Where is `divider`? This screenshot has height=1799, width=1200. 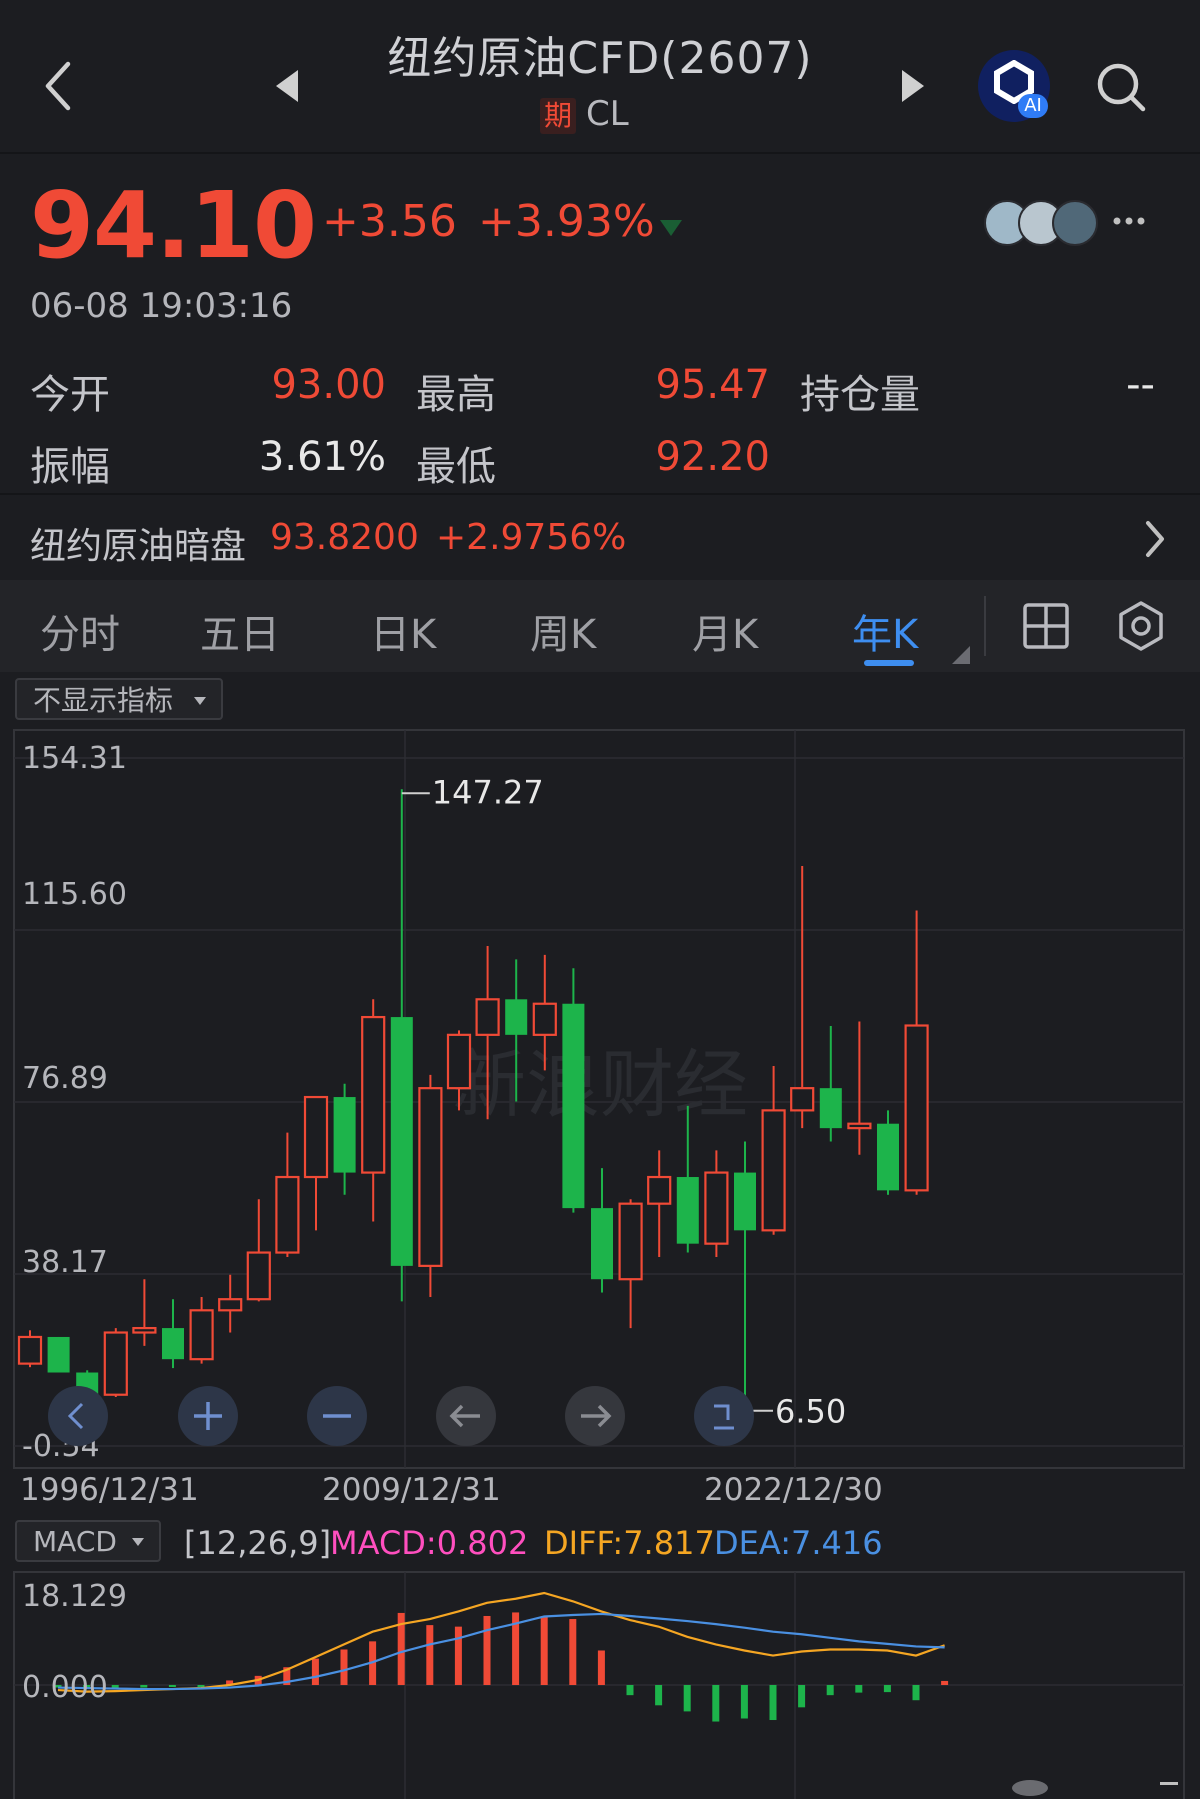 divider is located at coordinates (985, 626).